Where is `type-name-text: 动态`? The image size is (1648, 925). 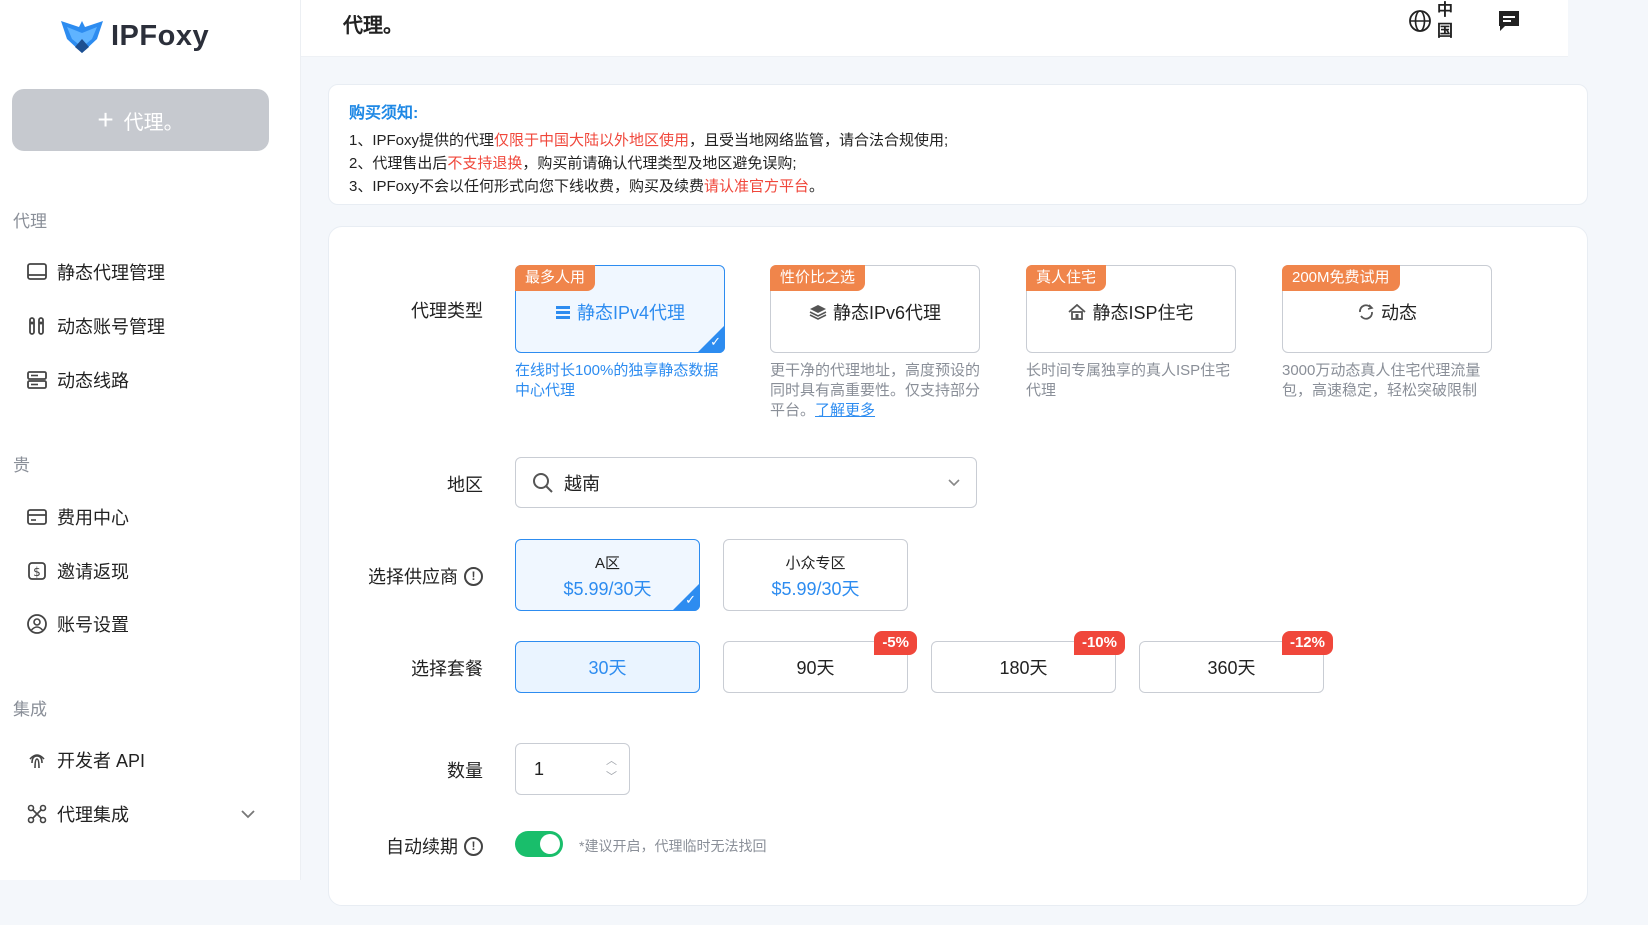 type-name-text: 动态 is located at coordinates (1399, 313).